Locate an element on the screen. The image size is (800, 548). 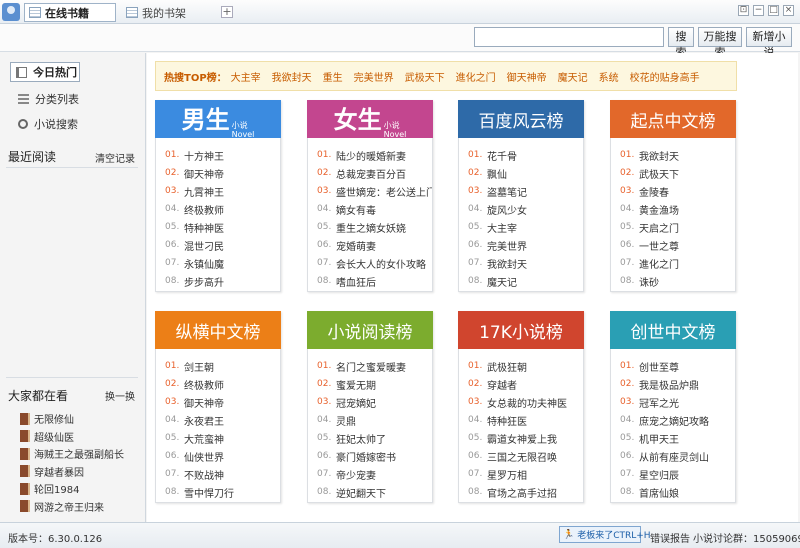
list-item: 05. 天启之门 is located at coordinates (677, 227).